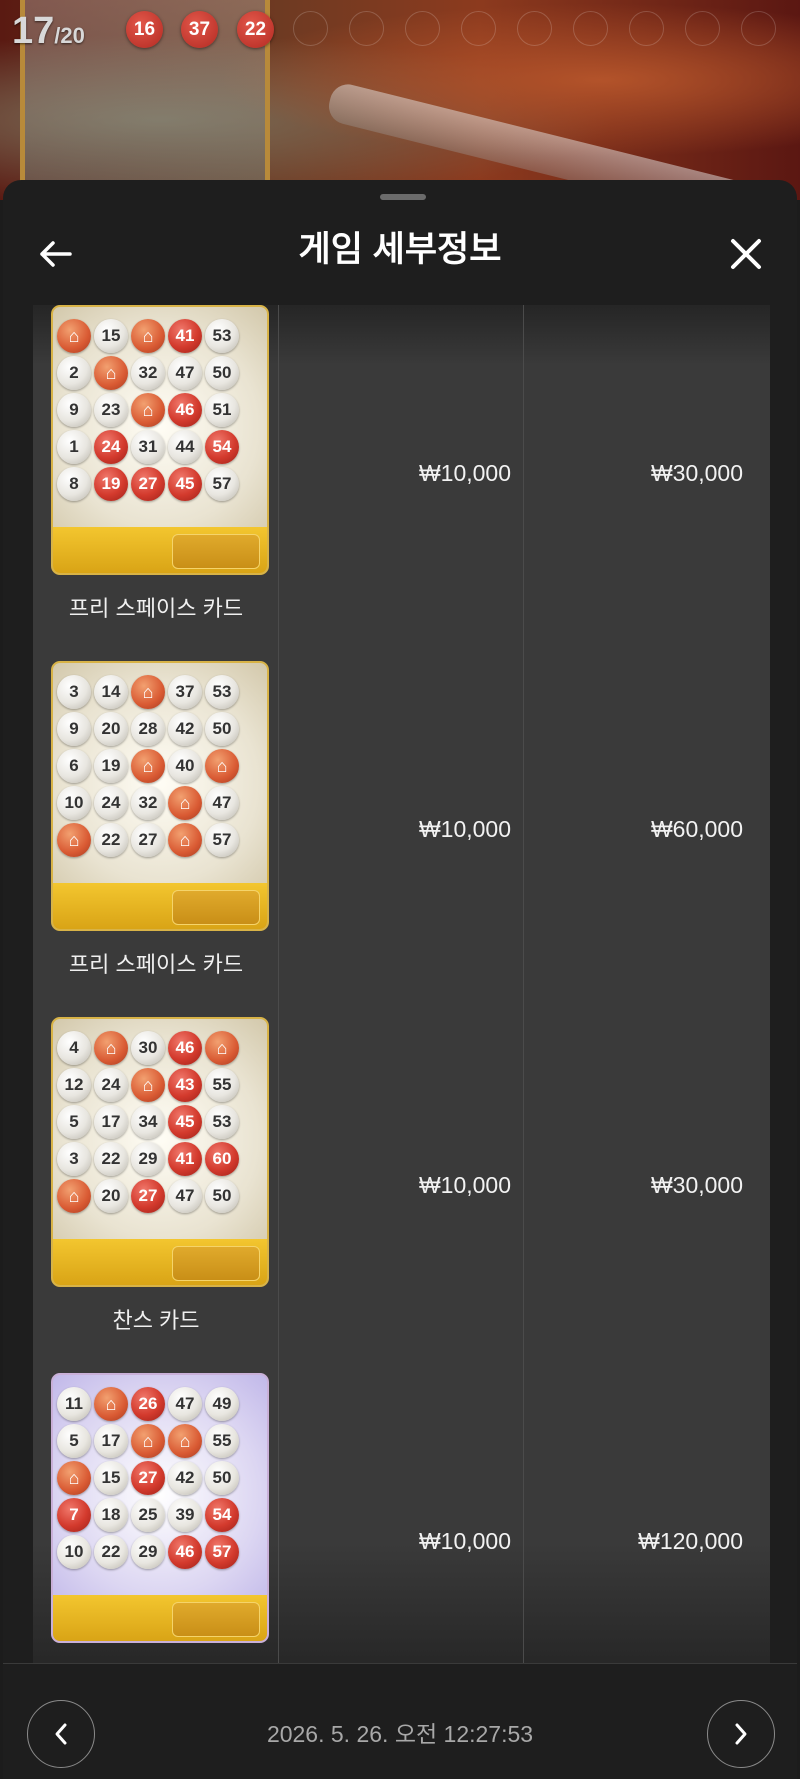 The width and height of the screenshot is (800, 1779). Describe the element at coordinates (148, 729) in the screenshot. I see `card-number: 28` at that location.